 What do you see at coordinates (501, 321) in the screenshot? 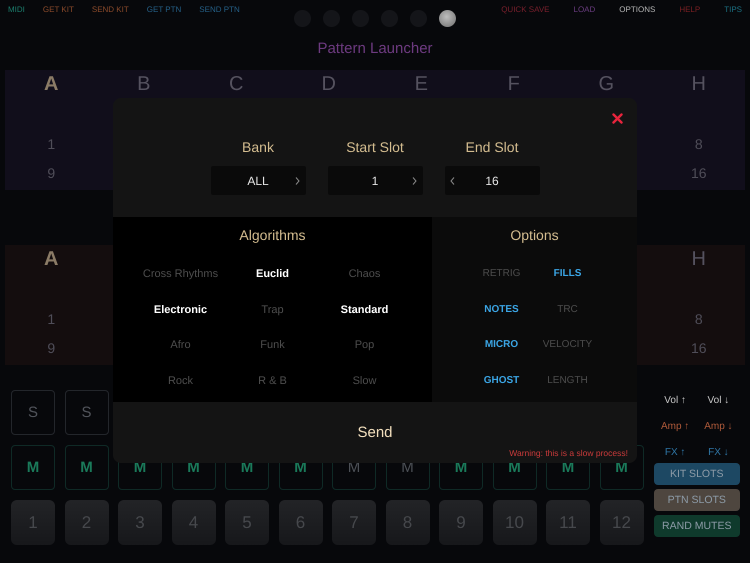
I see `option-toggle: NOTES` at bounding box center [501, 321].